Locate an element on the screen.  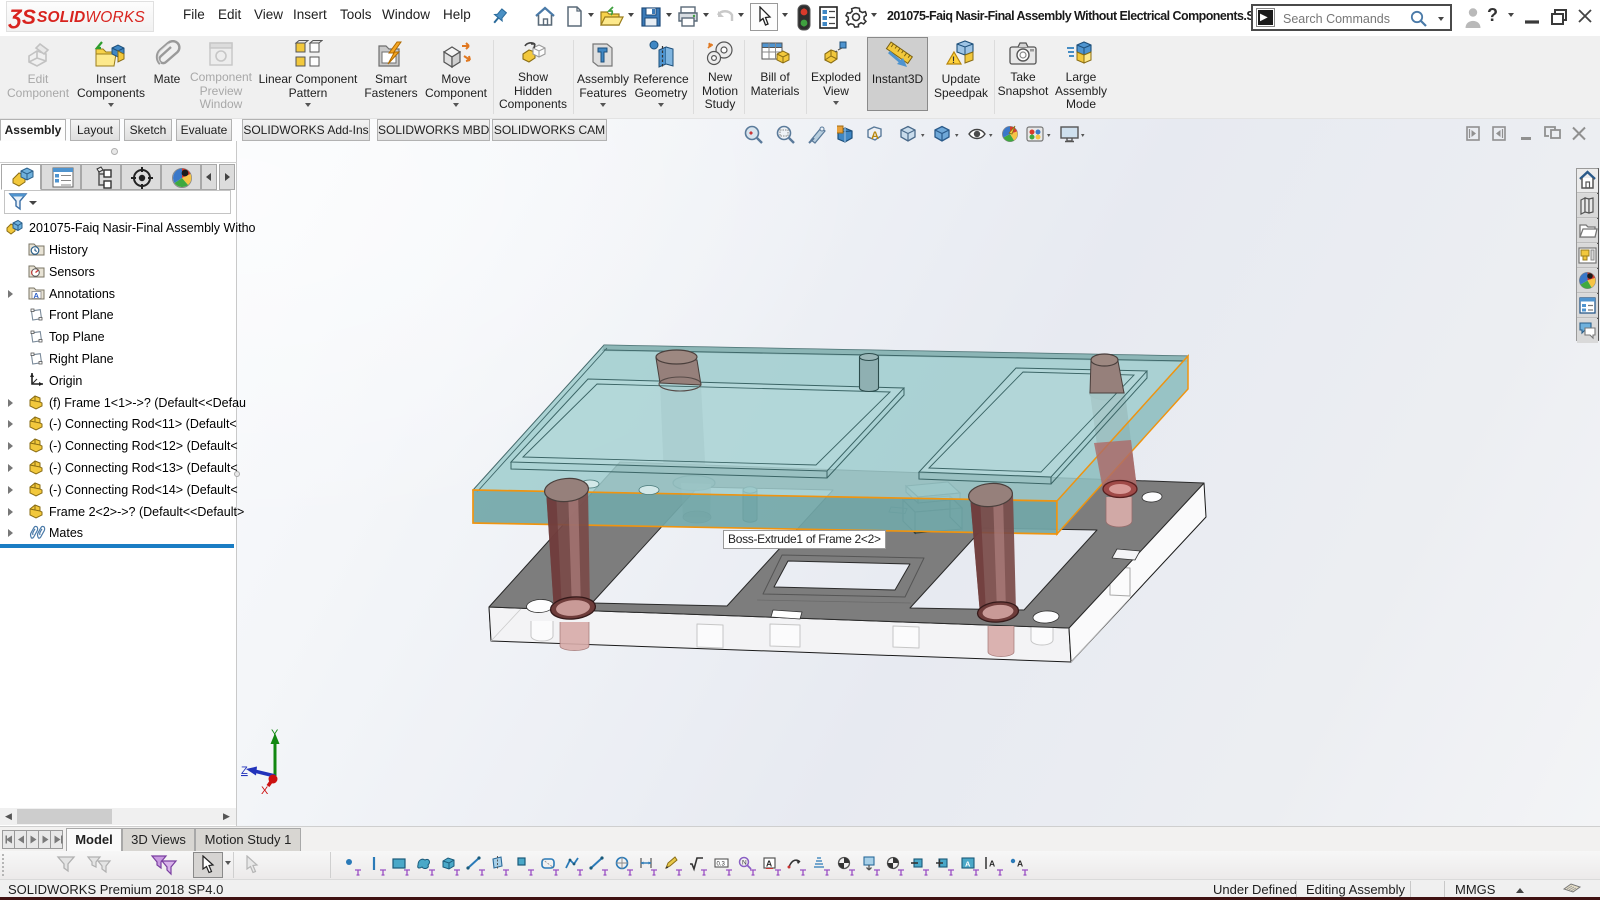
svg-text: Y is located at coordinates (275, 734).